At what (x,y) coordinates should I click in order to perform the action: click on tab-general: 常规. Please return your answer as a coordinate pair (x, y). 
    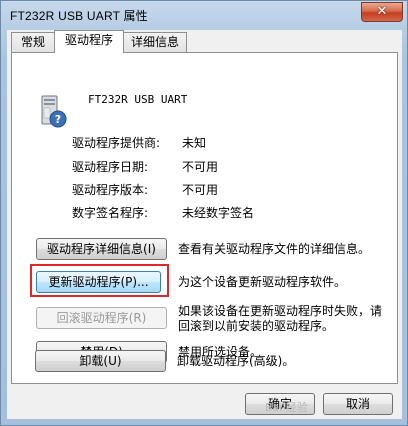
    Looking at the image, I should click on (33, 42).